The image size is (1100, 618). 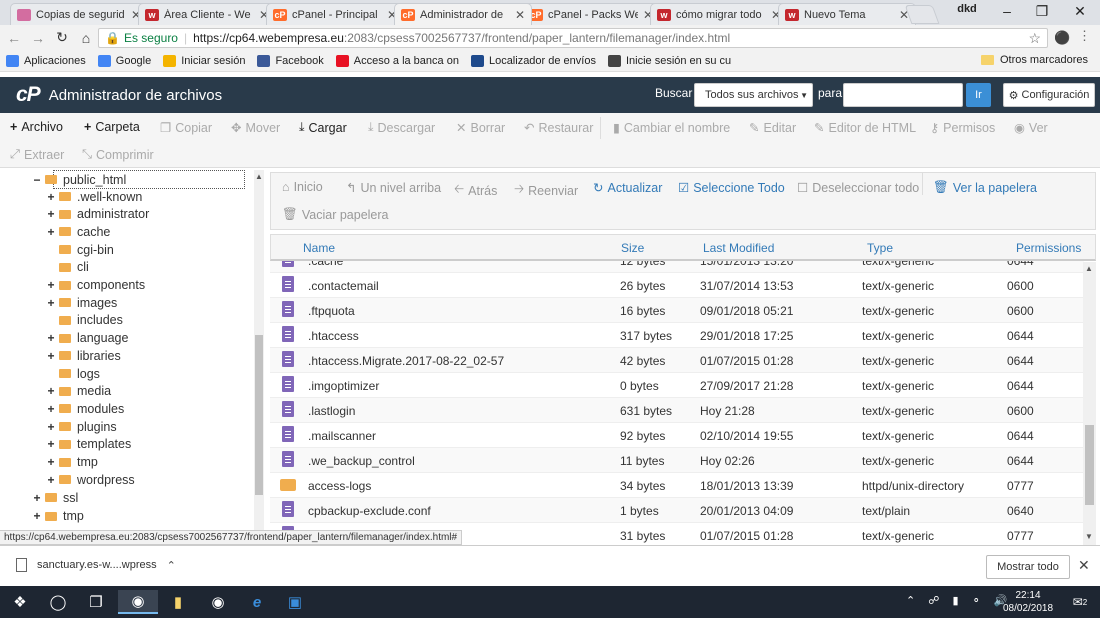 I want to click on browser-tab: cP Administrador de ✕, so click(x=463, y=14).